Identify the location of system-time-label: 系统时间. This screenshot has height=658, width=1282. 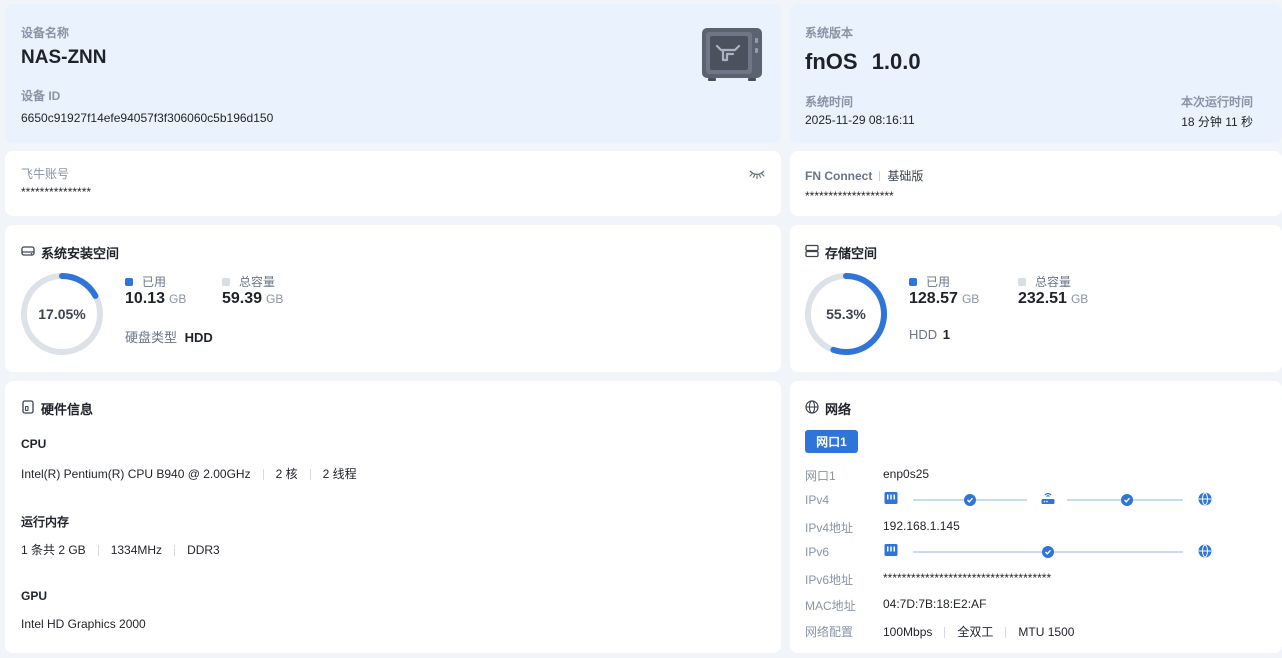
(829, 102).